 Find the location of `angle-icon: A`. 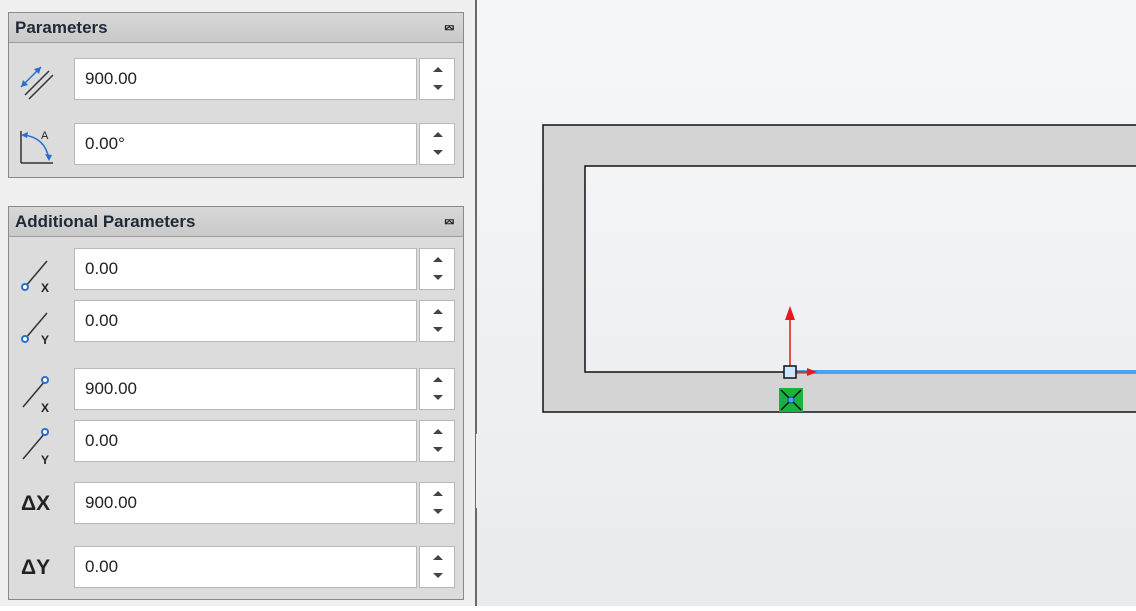

angle-icon: A is located at coordinates (36, 147).